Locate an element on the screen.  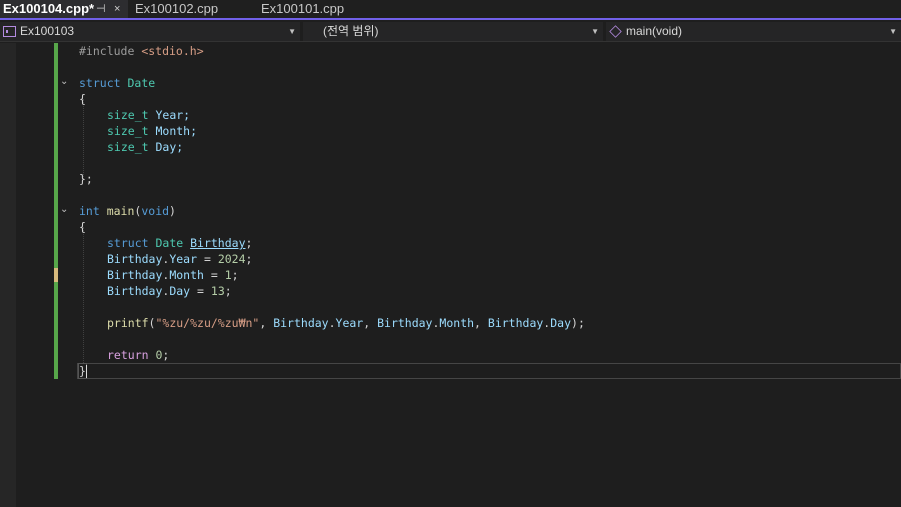
code-line: size_t Month; is located at coordinates (152, 131).